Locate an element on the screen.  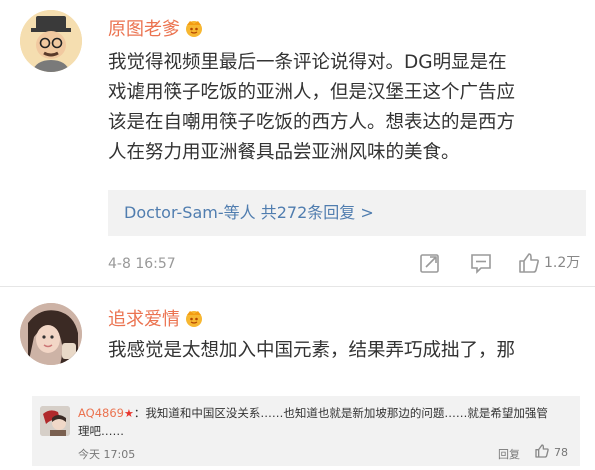
like-icon is located at coordinates (529, 265).